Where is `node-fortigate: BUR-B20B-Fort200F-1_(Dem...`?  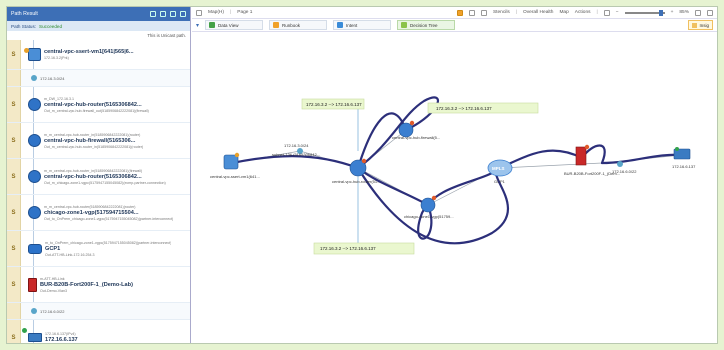 node-fortigate: BUR-B20B-Fort200F-1_(Dem... is located at coordinates (592, 160).